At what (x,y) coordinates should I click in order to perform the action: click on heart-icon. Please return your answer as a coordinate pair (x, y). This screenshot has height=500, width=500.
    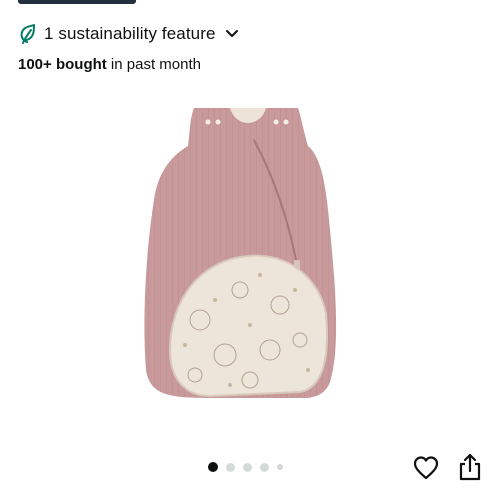
    Looking at the image, I should click on (426, 468).